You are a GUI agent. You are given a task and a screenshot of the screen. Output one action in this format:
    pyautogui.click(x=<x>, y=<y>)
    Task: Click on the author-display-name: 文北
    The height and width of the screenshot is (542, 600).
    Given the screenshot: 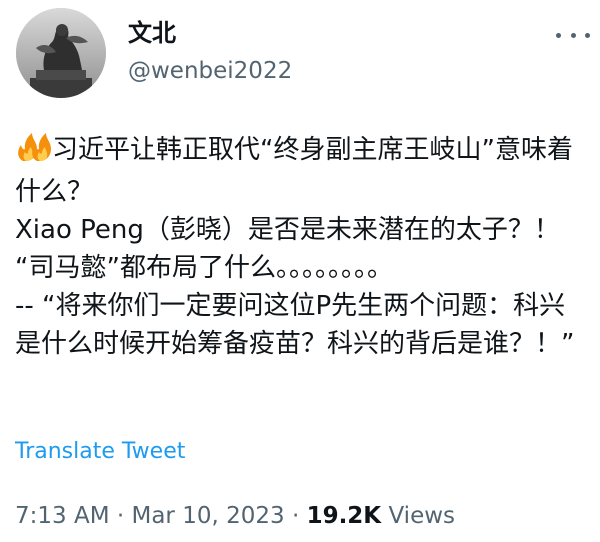 What is the action you would take?
    pyautogui.click(x=152, y=33)
    